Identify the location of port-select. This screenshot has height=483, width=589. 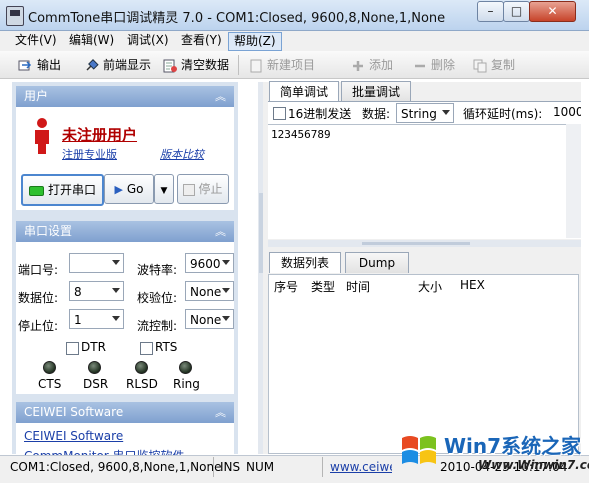
(96, 263).